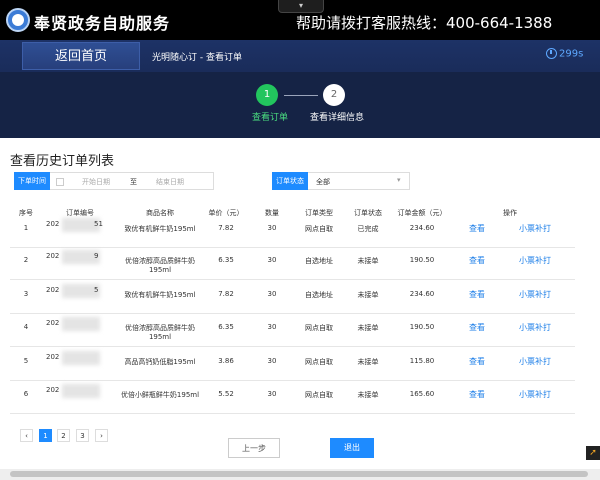 The height and width of the screenshot is (480, 600). I want to click on status-select: 全部 ▾, so click(359, 181).